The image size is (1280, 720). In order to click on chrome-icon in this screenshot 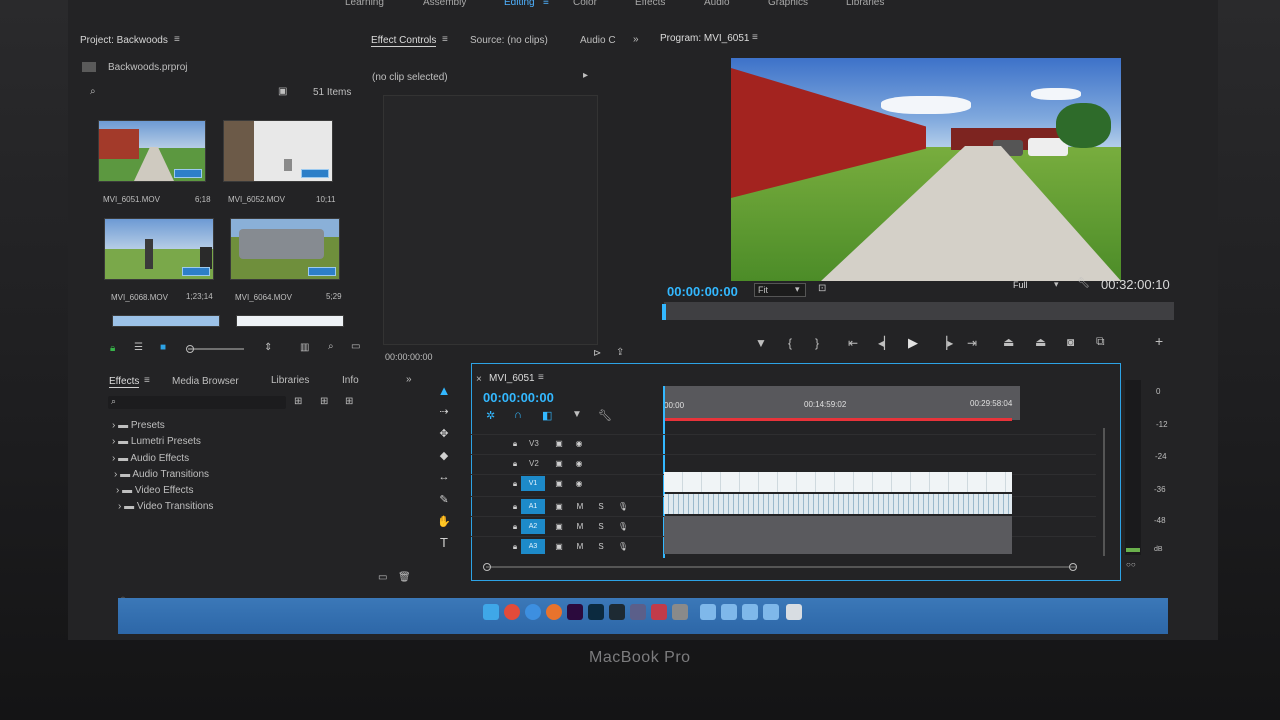, I will do `click(512, 612)`.